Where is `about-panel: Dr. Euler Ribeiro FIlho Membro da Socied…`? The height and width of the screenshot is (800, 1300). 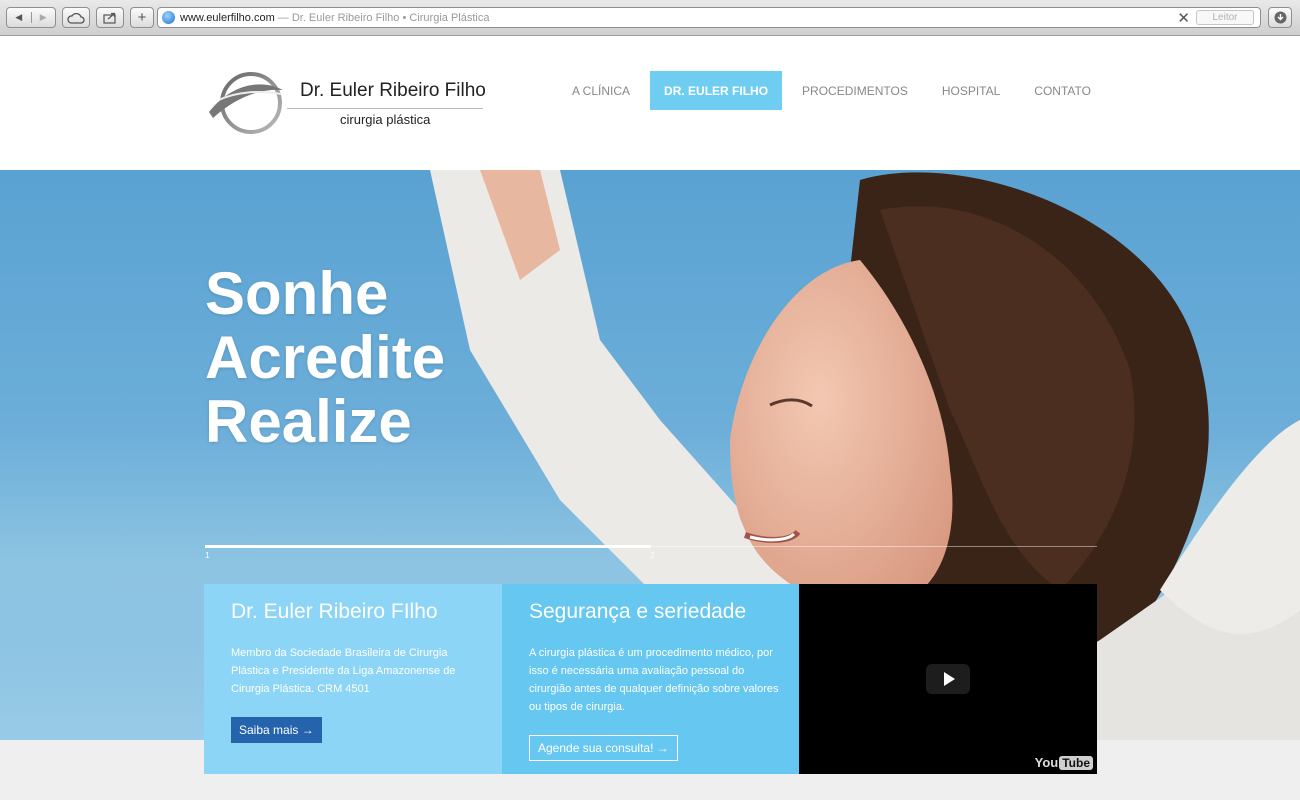
about-panel: Dr. Euler Ribeiro FIlho Membro da Socied… is located at coordinates (353, 679).